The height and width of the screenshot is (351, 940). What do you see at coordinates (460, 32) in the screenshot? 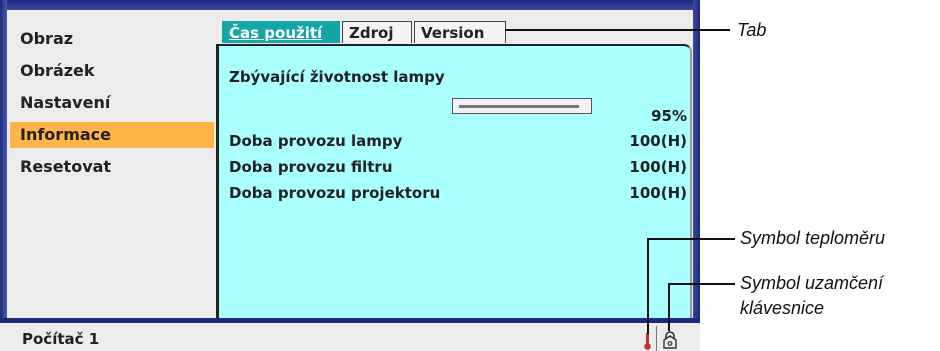
I see `tab-version: Version` at bounding box center [460, 32].